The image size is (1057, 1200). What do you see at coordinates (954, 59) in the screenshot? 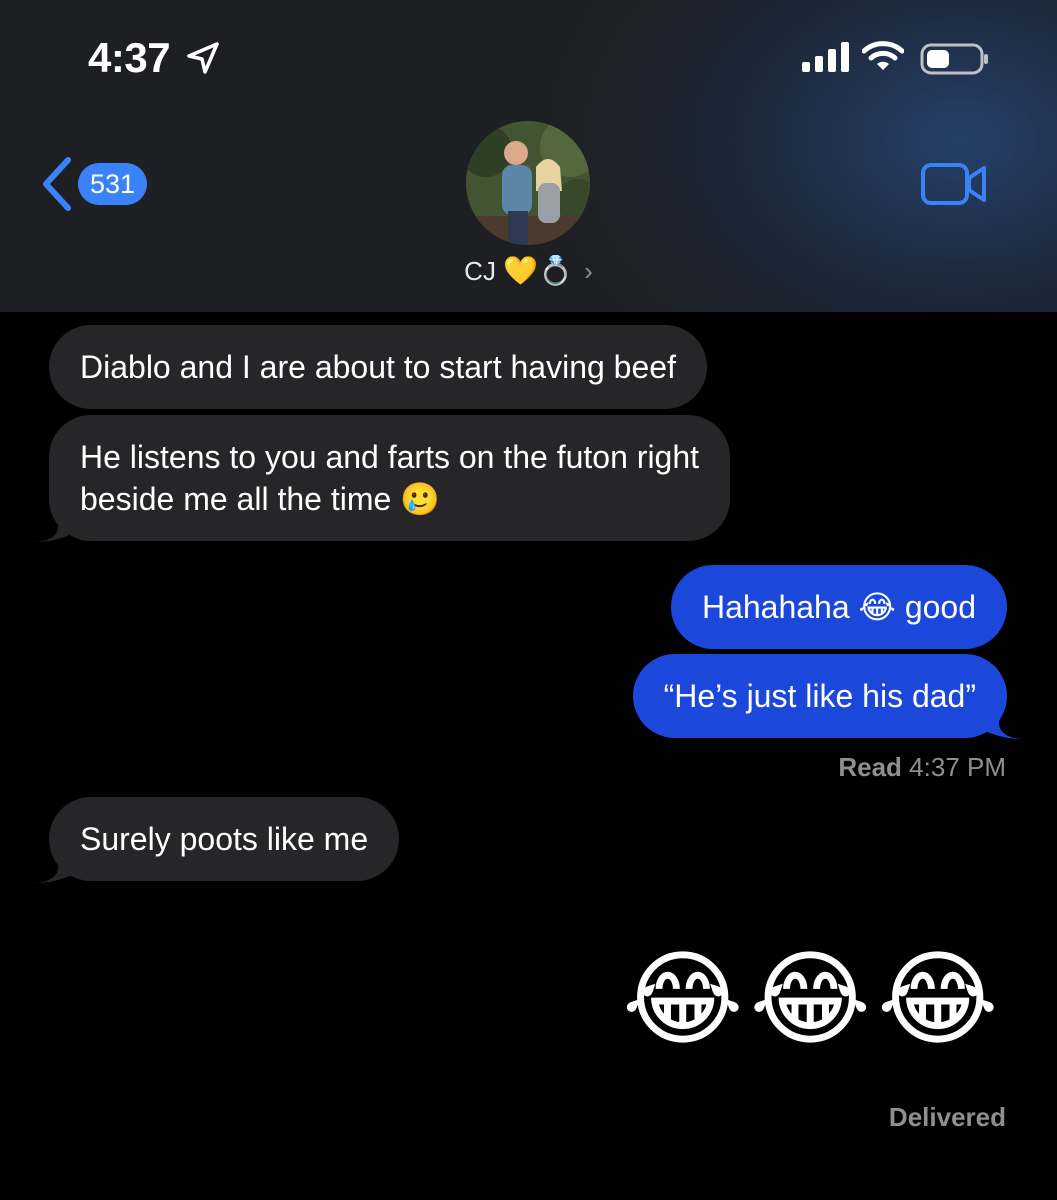
I see `battery-icon` at bounding box center [954, 59].